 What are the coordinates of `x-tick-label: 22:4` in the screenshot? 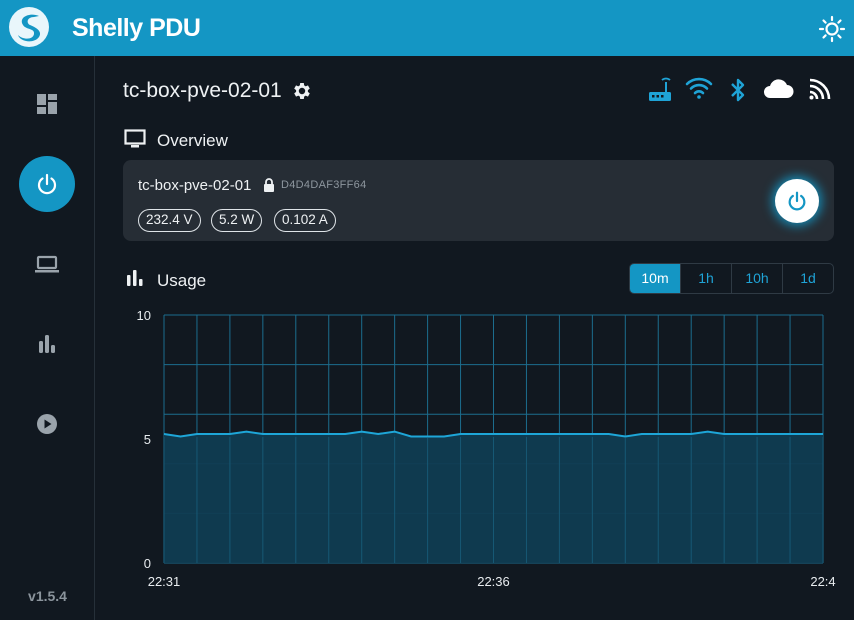 It's located at (822, 581).